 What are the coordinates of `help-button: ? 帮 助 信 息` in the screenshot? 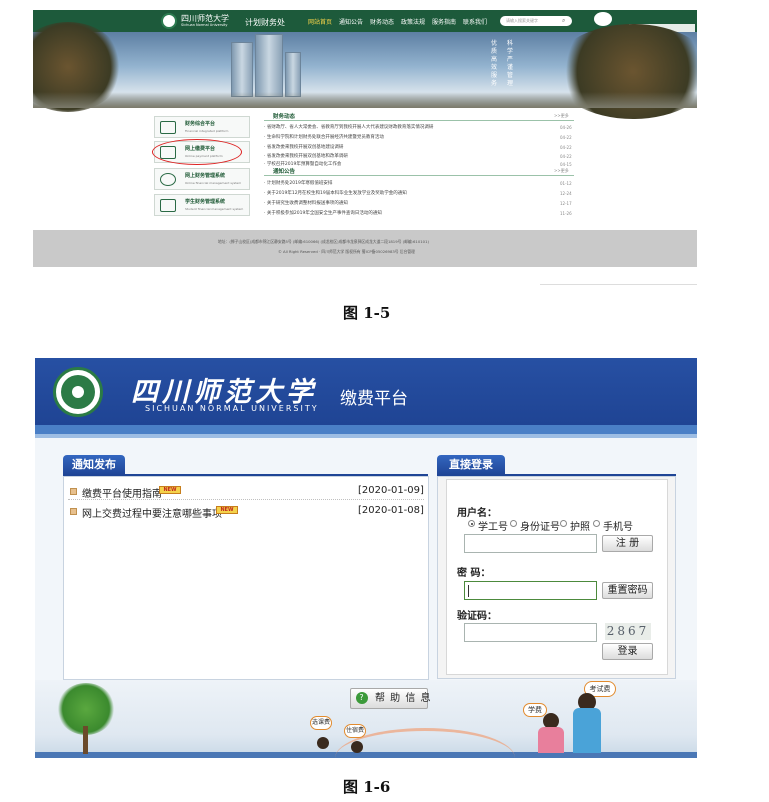 It's located at (390, 698).